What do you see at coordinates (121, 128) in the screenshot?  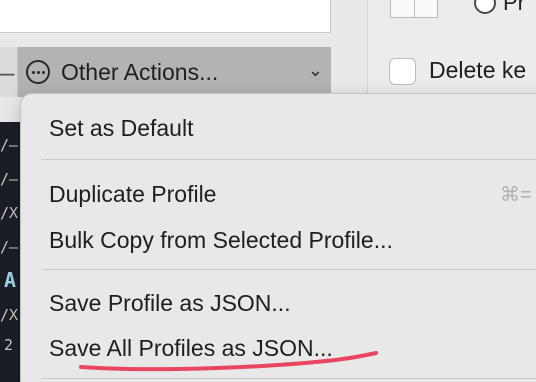 I see `menu-item-set-as-default: Set as Default` at bounding box center [121, 128].